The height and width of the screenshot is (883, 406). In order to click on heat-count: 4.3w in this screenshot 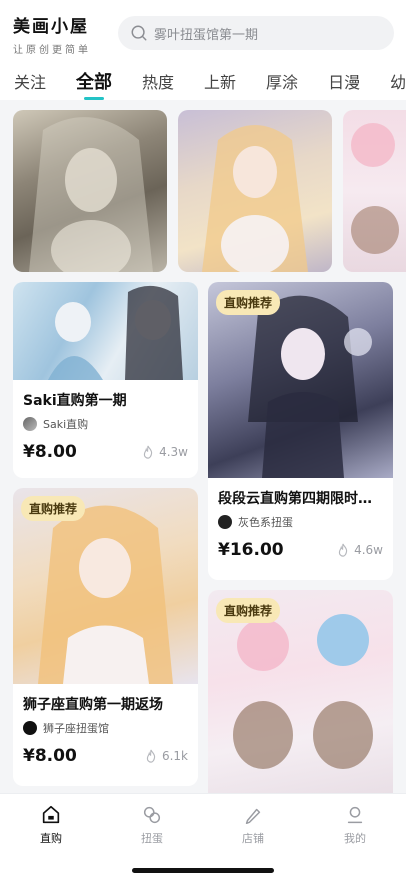, I will do `click(164, 452)`.